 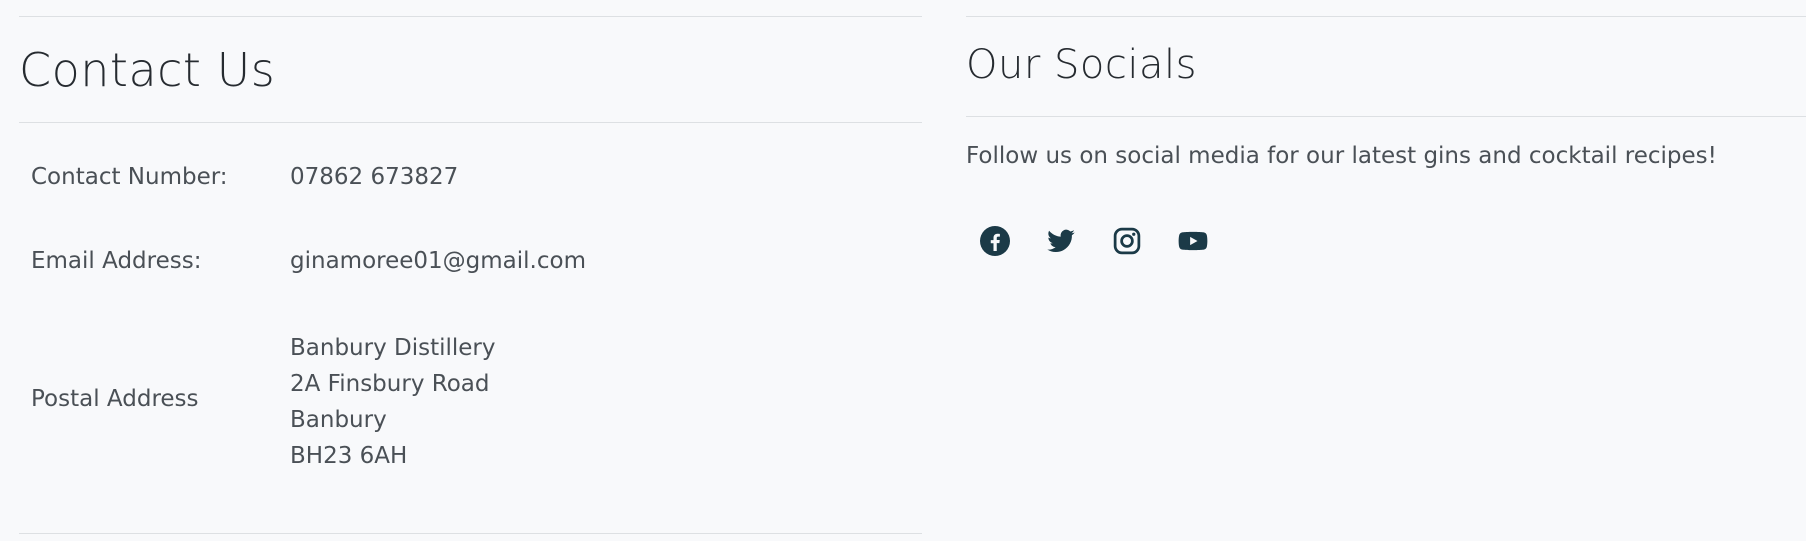 What do you see at coordinates (115, 399) in the screenshot?
I see `postal-address-label: Postal Address` at bounding box center [115, 399].